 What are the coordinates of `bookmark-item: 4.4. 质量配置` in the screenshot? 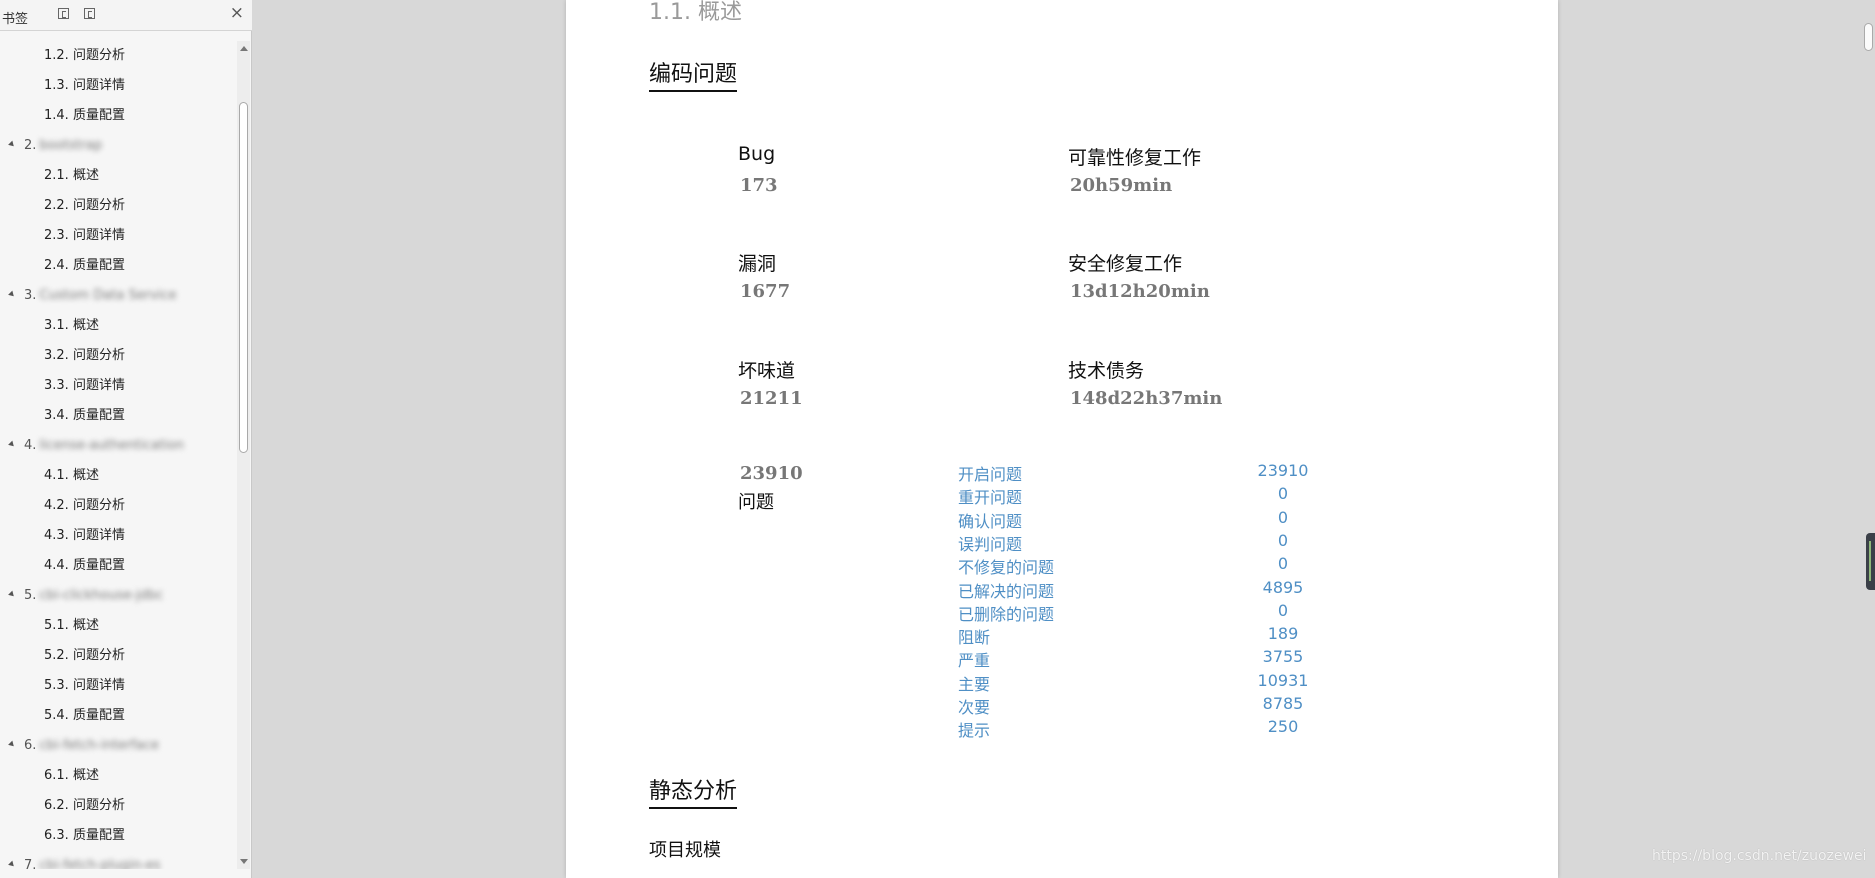 It's located at (118, 566).